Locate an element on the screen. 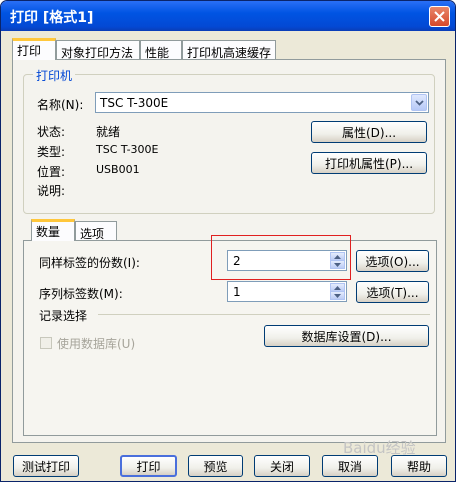 This screenshot has width=458, height=484. close-icon is located at coordinates (439, 16).